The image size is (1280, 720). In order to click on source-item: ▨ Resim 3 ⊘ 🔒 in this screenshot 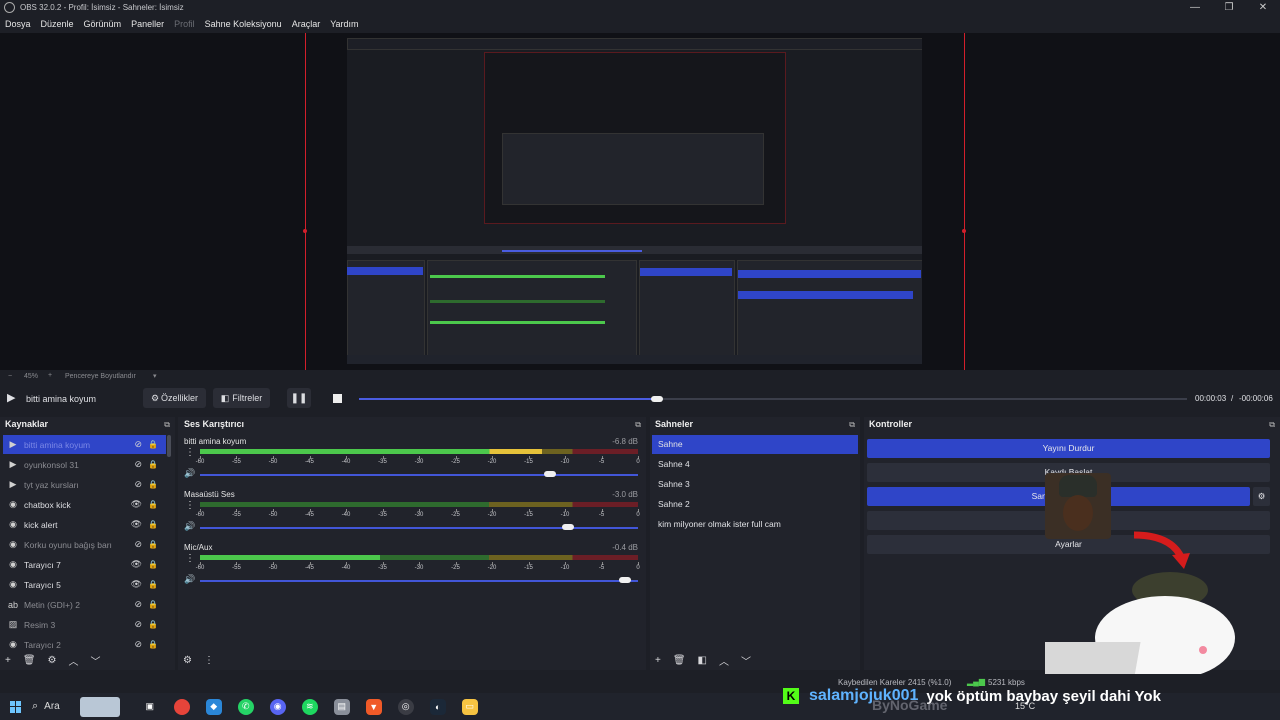, I will do `click(84, 624)`.